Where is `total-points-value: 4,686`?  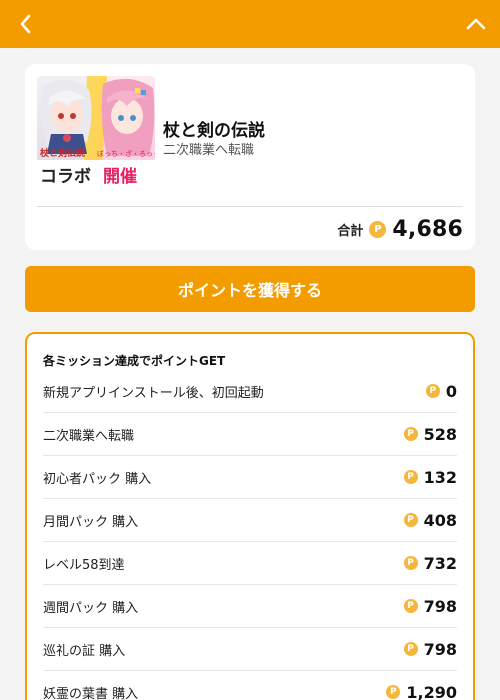 total-points-value: 4,686 is located at coordinates (427, 229).